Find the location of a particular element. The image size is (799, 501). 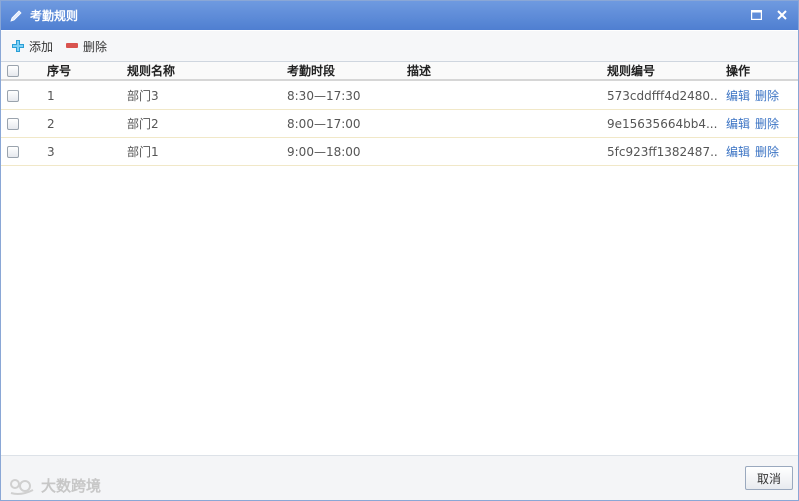

row-index: 1 is located at coordinates (51, 95).